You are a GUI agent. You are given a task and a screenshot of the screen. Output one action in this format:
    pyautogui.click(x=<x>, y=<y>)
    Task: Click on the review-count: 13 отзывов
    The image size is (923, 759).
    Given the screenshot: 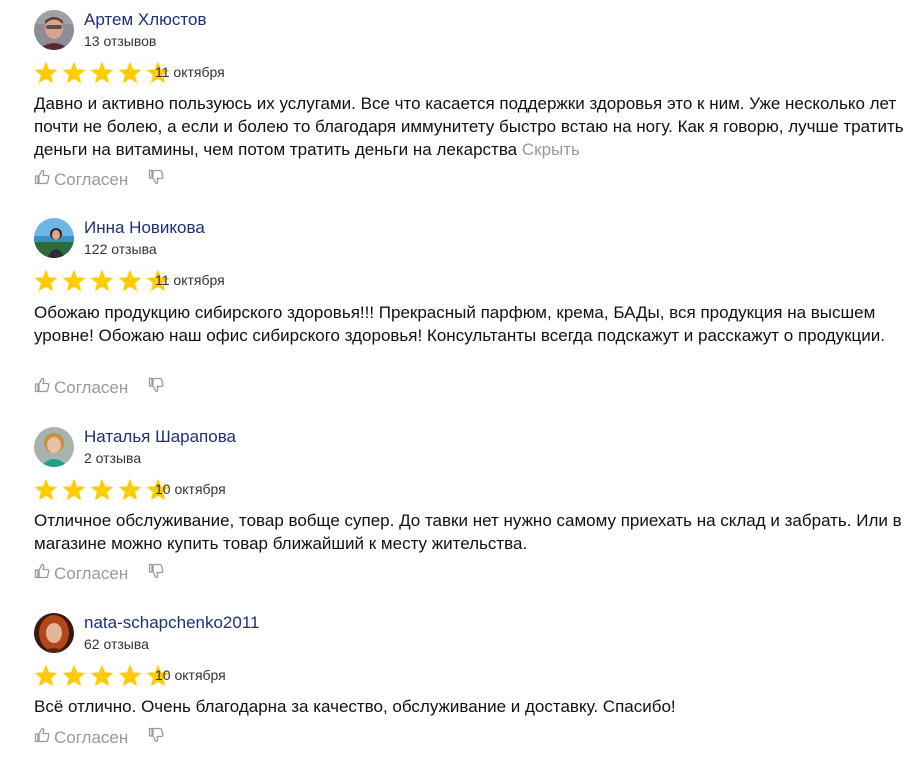 What is the action you would take?
    pyautogui.click(x=120, y=41)
    